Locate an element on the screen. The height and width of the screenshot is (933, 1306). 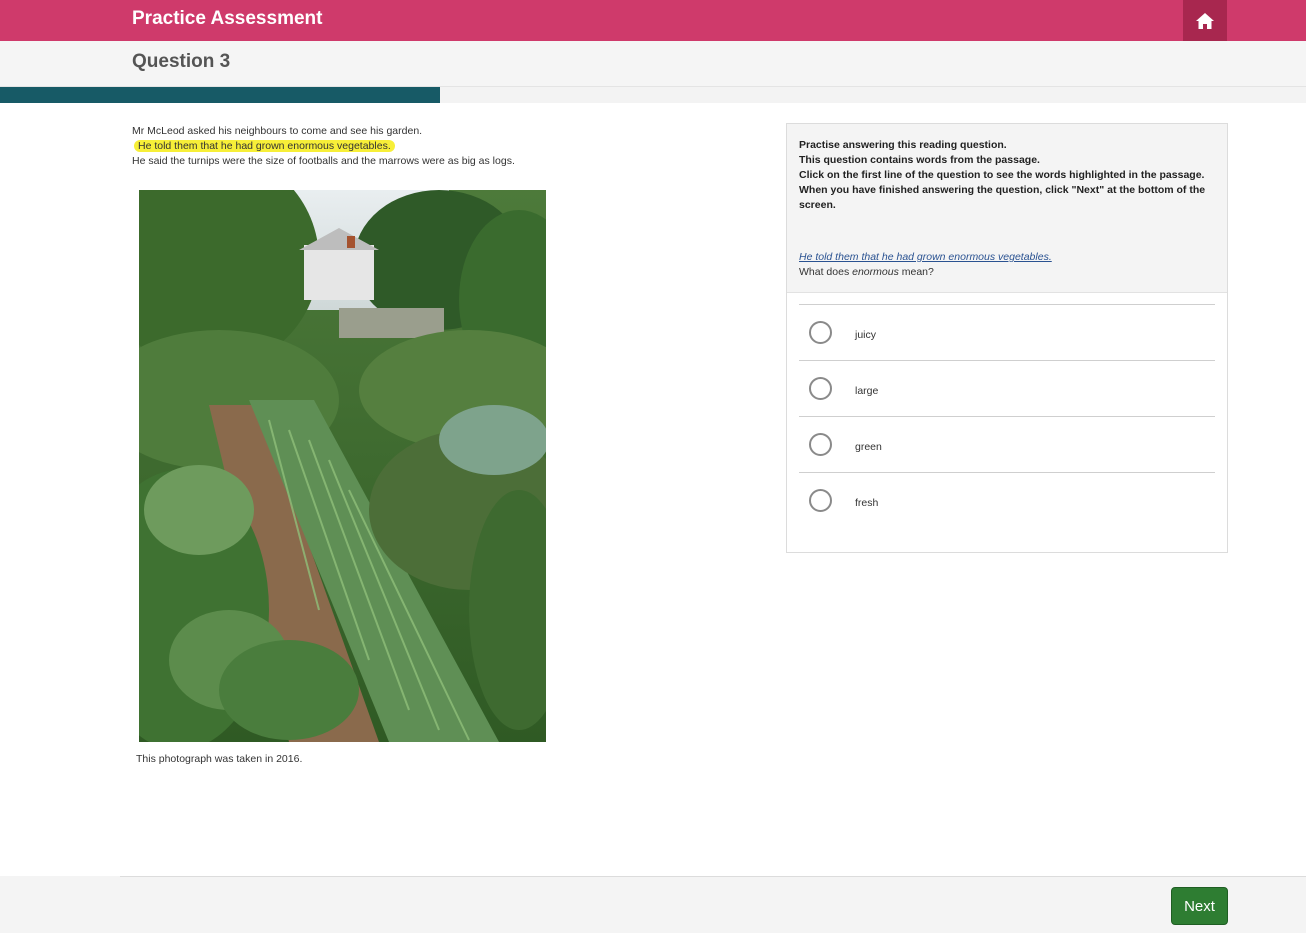
app-title: Practice Assessment is located at coordinates (227, 18).